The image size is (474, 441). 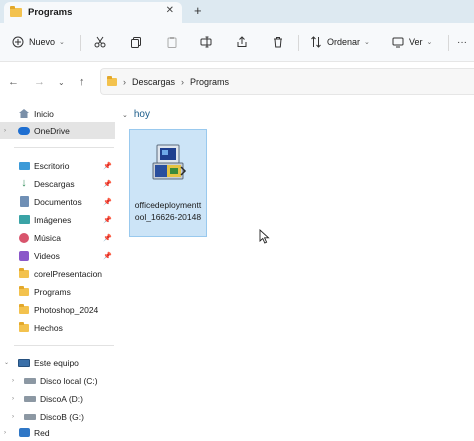 I want to click on sidebar-item-disco-b: › DiscoB (G:), so click(x=58, y=416).